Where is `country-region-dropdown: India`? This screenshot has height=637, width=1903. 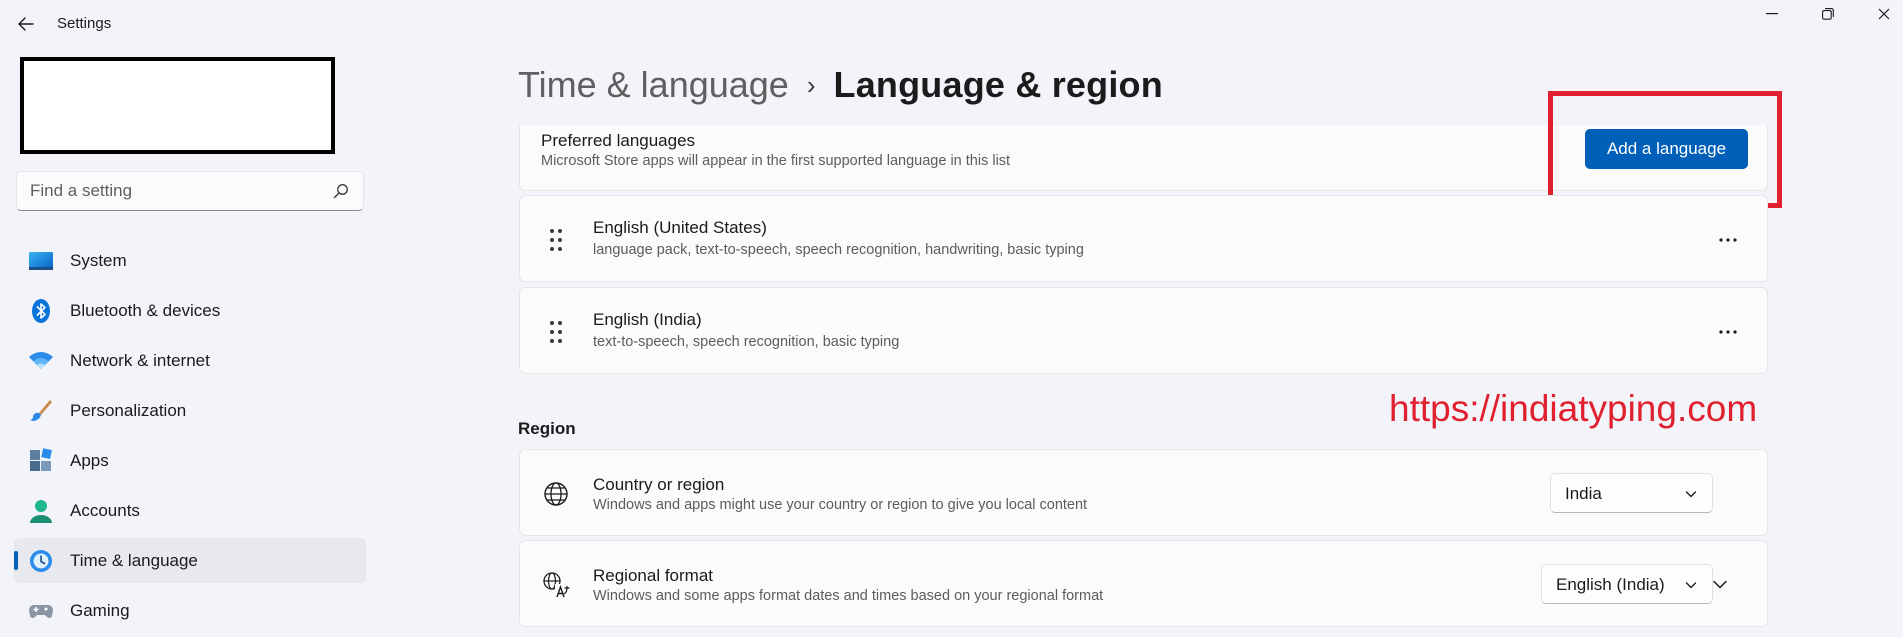 country-region-dropdown: India is located at coordinates (1631, 493).